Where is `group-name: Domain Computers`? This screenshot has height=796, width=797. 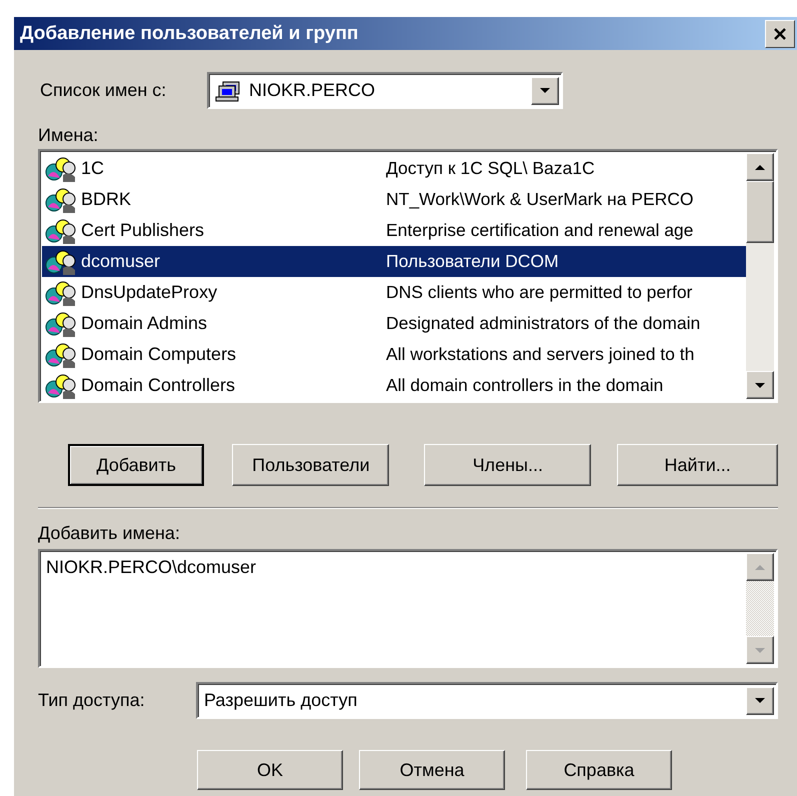
group-name: Domain Computers is located at coordinates (159, 354).